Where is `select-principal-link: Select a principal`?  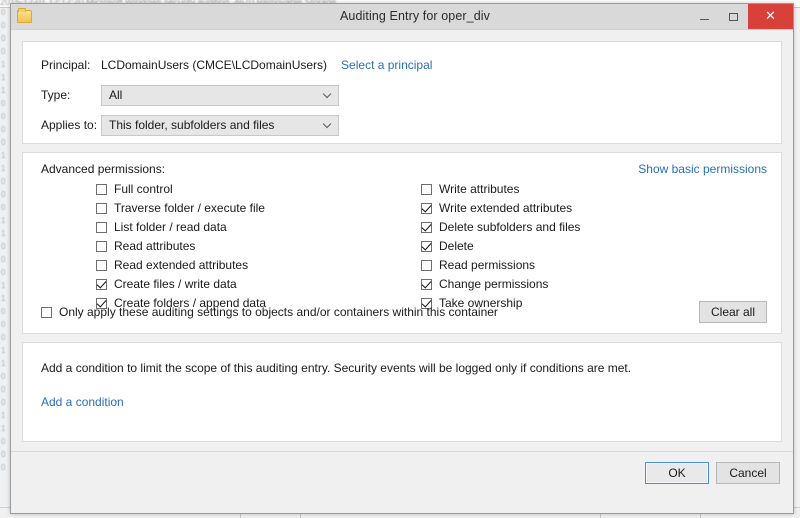
select-principal-link: Select a principal is located at coordinates (386, 65).